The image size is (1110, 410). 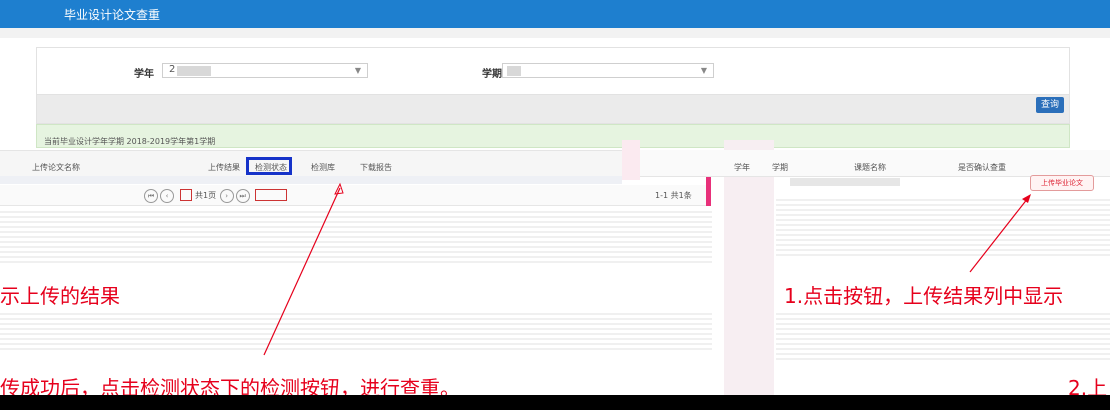 I want to click on arrowhead-right, so click(x=1026, y=198).